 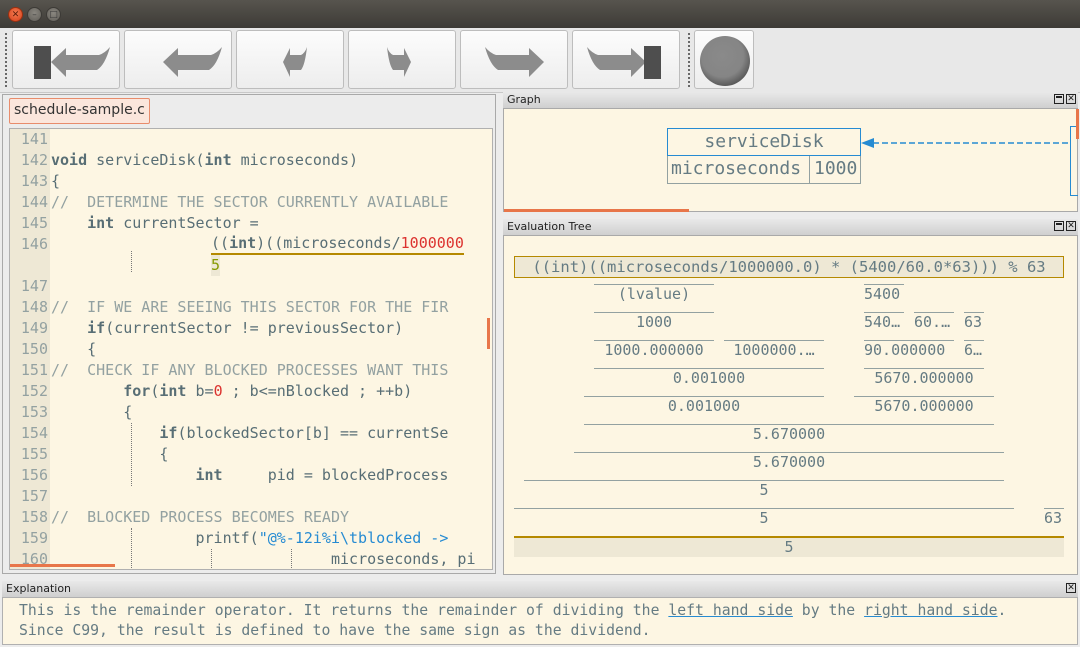 I want to click on line-number: 154, so click(x=34, y=433).